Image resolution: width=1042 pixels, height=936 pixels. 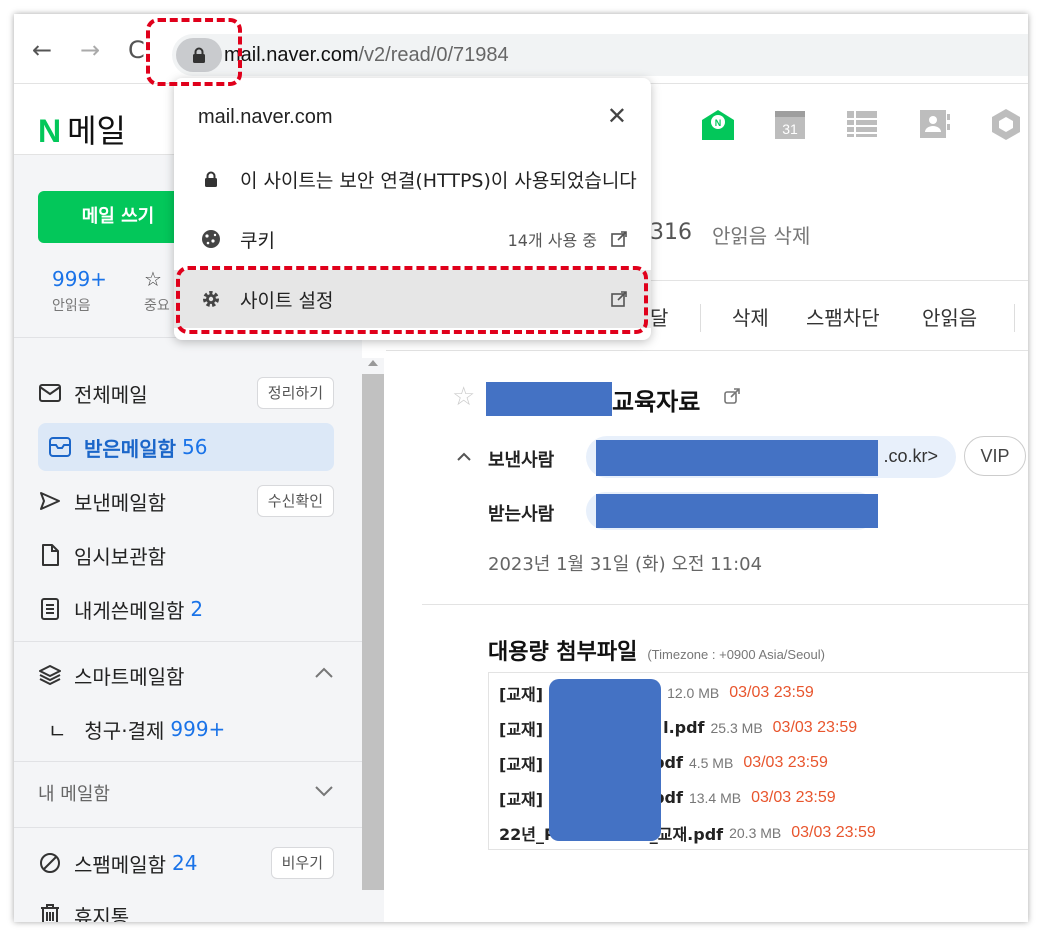 I want to click on arrow-right-icon: →, so click(x=90, y=50).